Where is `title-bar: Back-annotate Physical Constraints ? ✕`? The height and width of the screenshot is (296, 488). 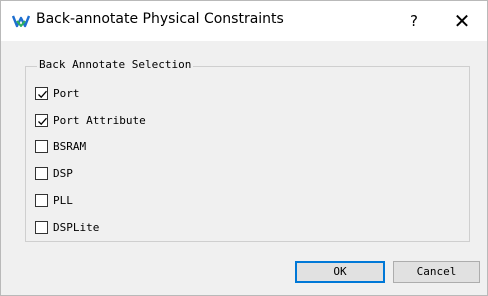
title-bar: Back-annotate Physical Constraints ? ✕ is located at coordinates (244, 21).